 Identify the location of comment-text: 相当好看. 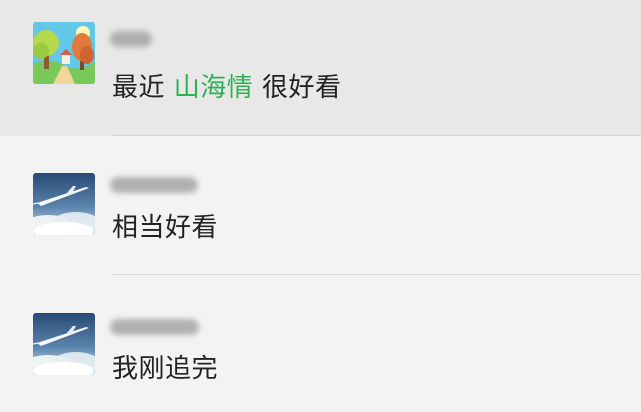
(165, 228).